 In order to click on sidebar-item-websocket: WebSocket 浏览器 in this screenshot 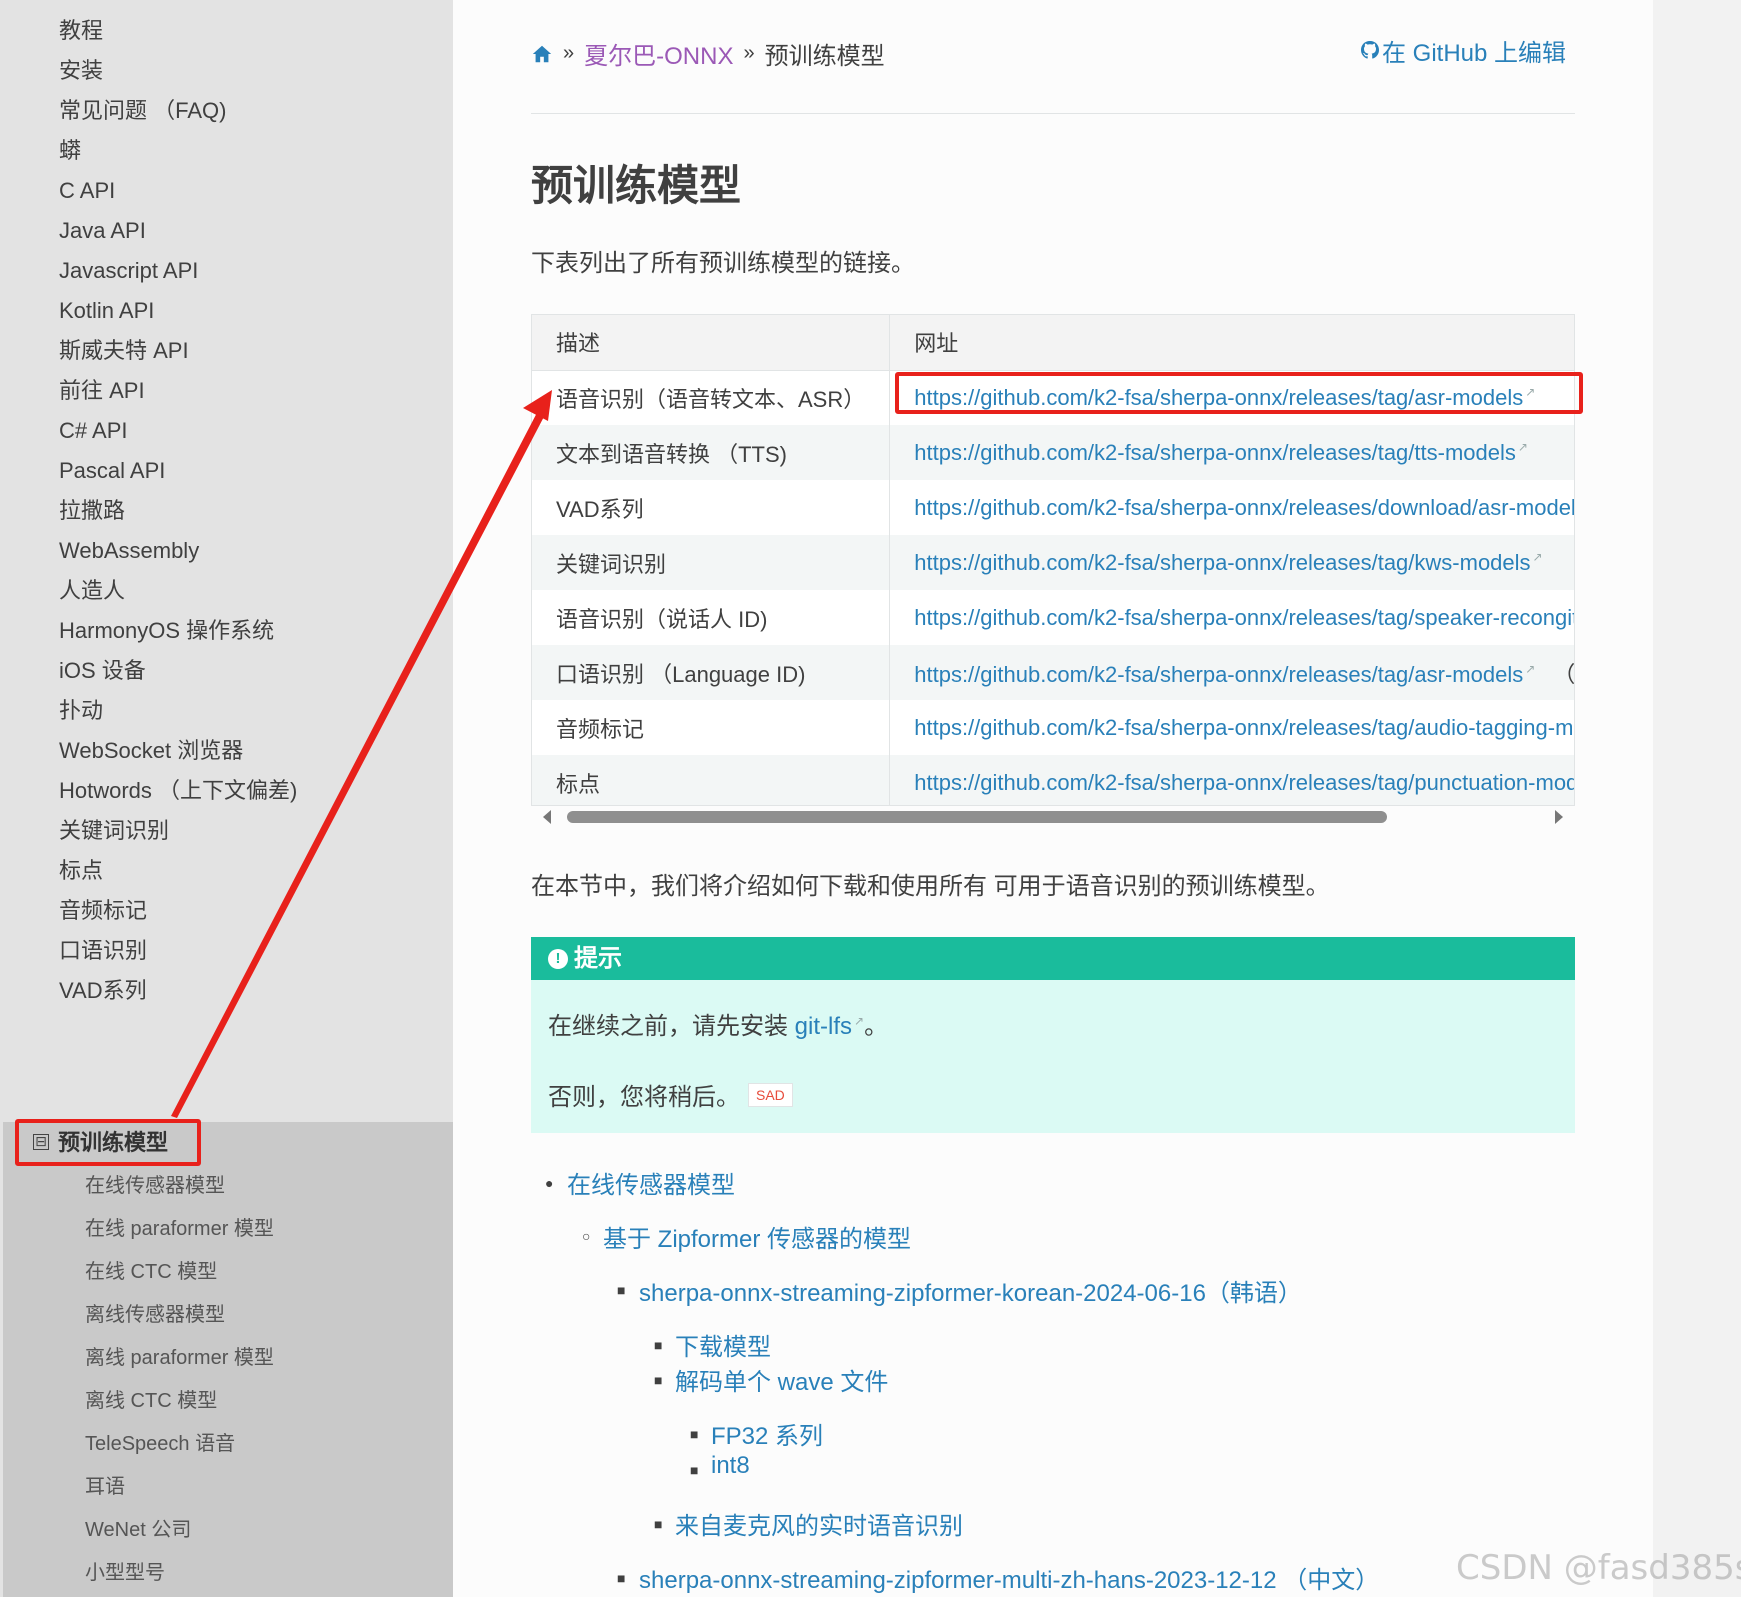, I will do `click(151, 751)`.